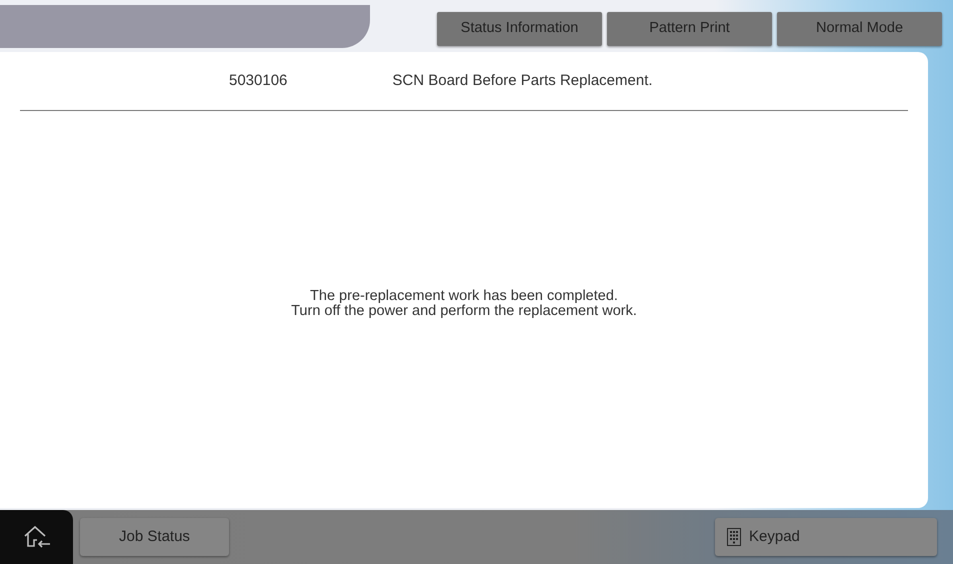 This screenshot has height=564, width=953. Describe the element at coordinates (154, 537) in the screenshot. I see `job-status-button: Job Status` at that location.